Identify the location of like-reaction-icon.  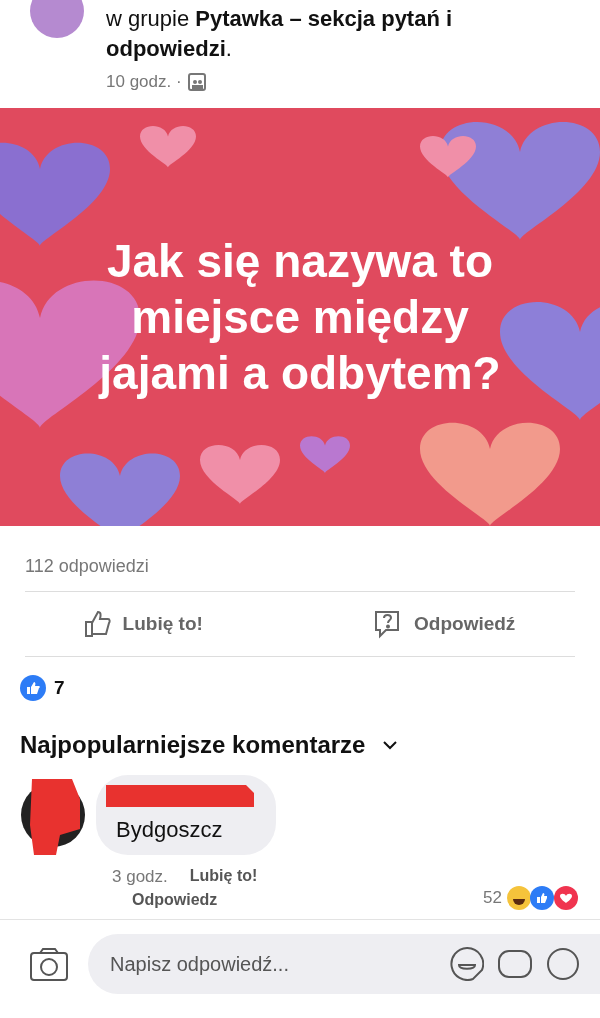
(33, 688).